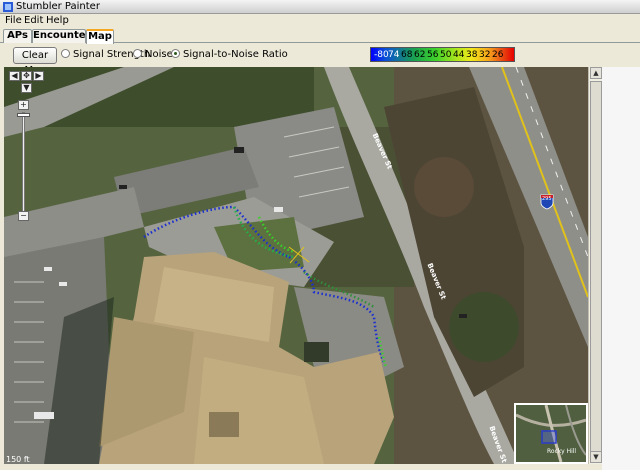 The height and width of the screenshot is (470, 640). What do you see at coordinates (485, 55) in the screenshot?
I see `legend-label: 32` at bounding box center [485, 55].